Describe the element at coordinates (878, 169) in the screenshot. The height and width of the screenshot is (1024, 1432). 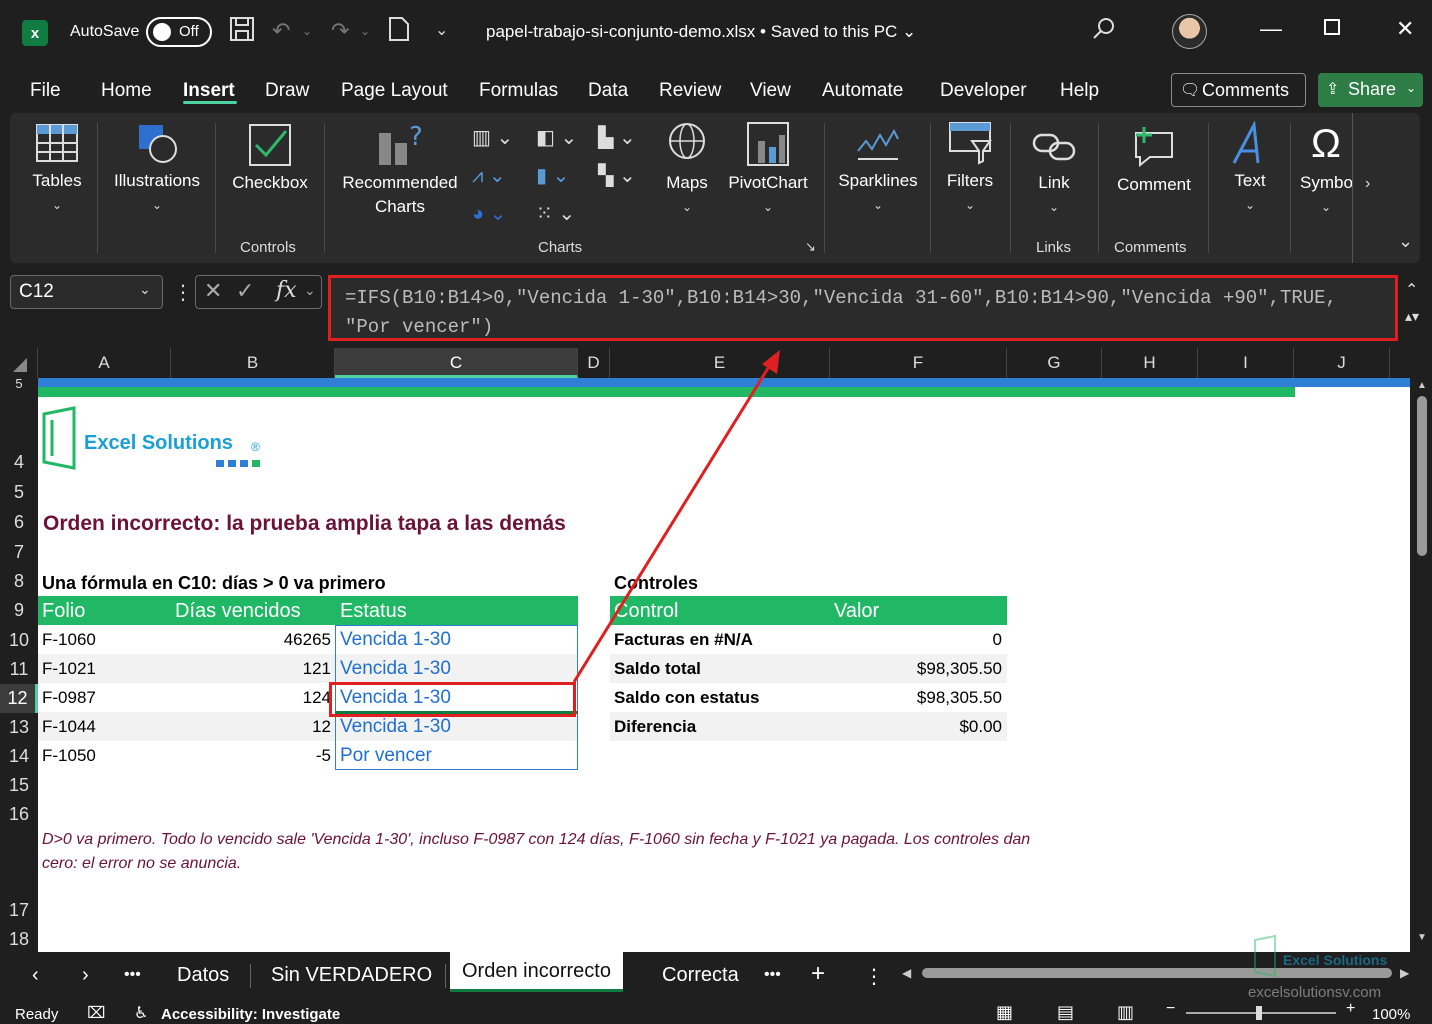
I see `sparklines-button: Sparklines ⌄` at that location.